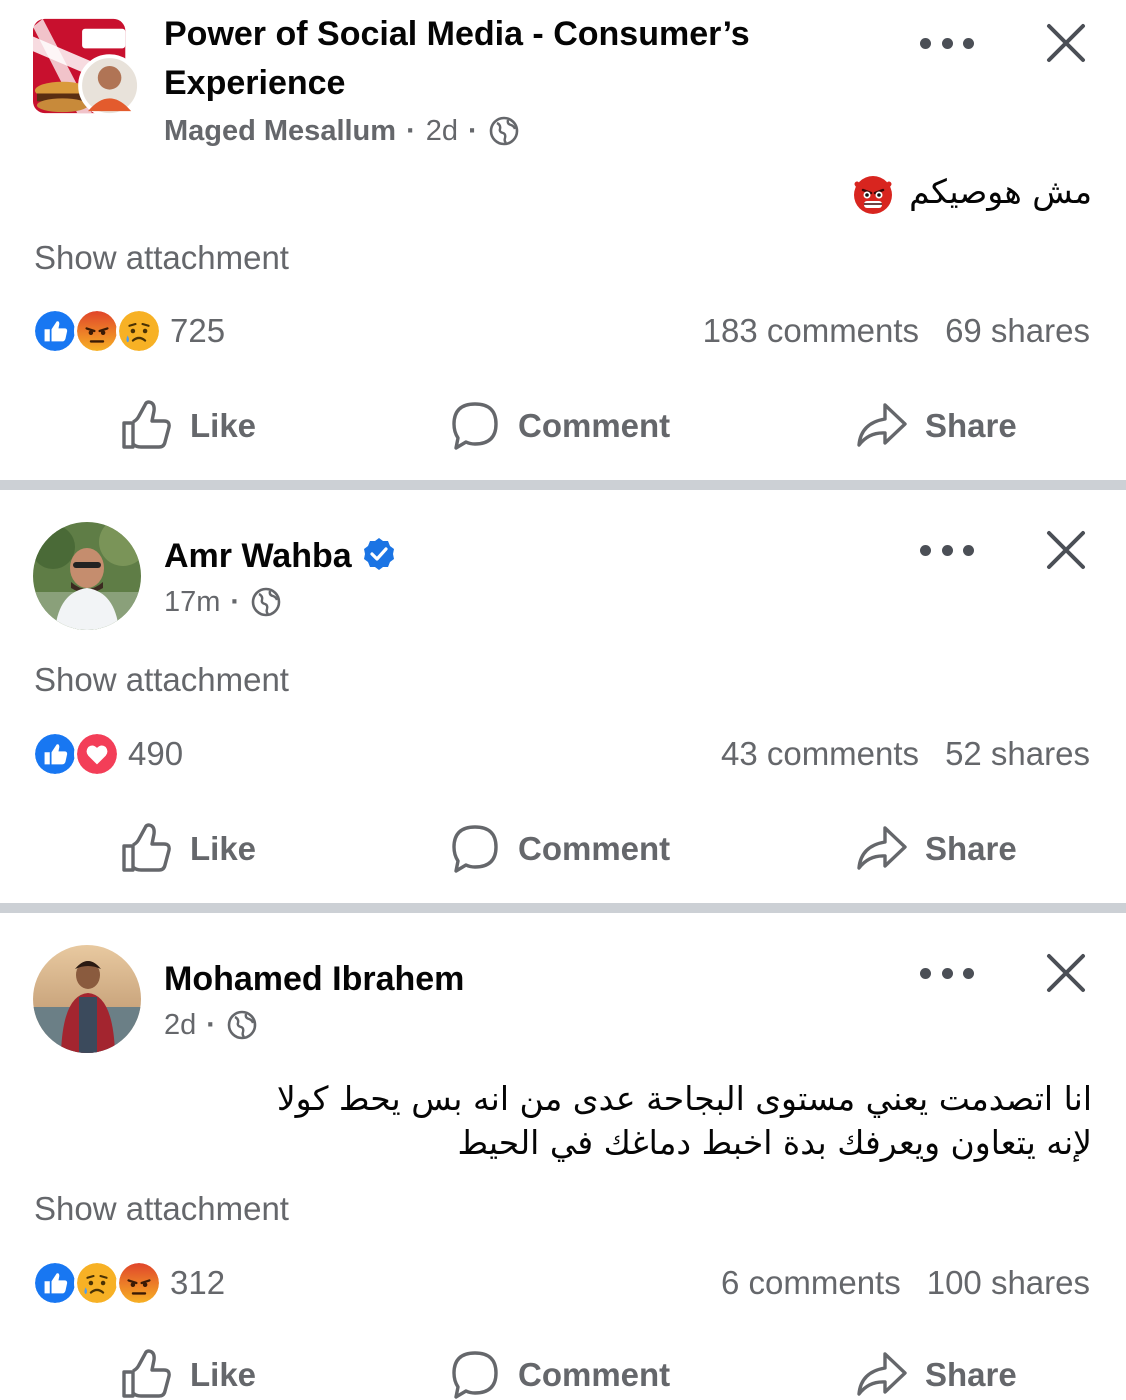 This screenshot has height=1400, width=1126. Describe the element at coordinates (905, 1283) in the screenshot. I see `engagement-counts: 6 comments 100 shares` at that location.